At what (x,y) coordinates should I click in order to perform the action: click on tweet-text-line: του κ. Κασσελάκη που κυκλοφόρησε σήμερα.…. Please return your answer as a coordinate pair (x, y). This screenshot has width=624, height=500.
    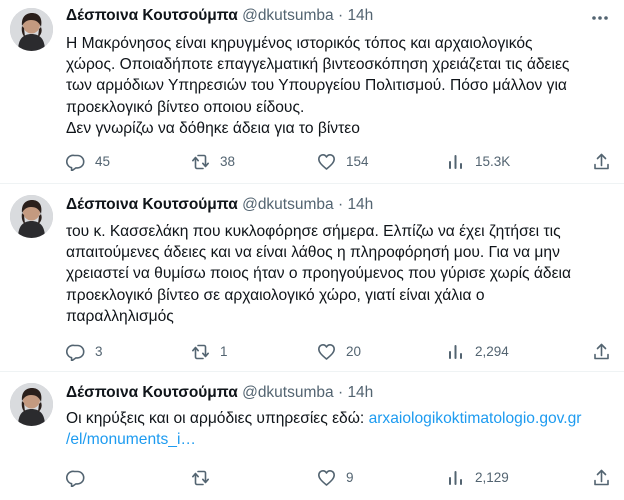
    Looking at the image, I should click on (313, 231).